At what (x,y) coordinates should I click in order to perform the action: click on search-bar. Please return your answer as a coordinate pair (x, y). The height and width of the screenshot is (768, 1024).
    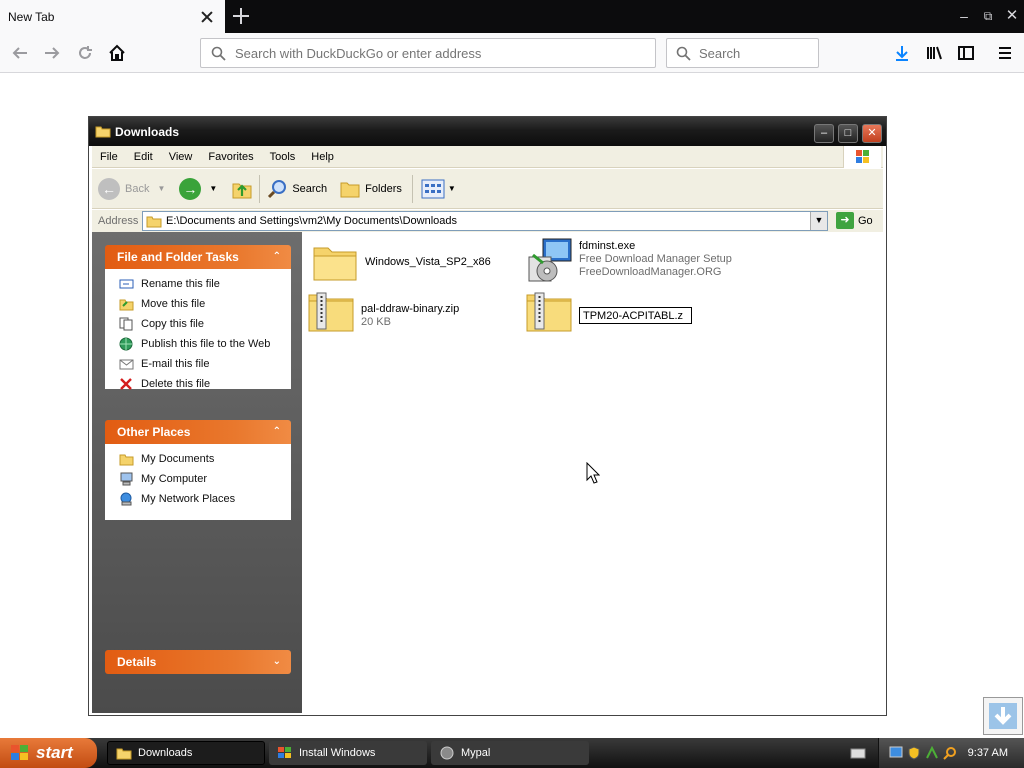
    Looking at the image, I should click on (742, 53).